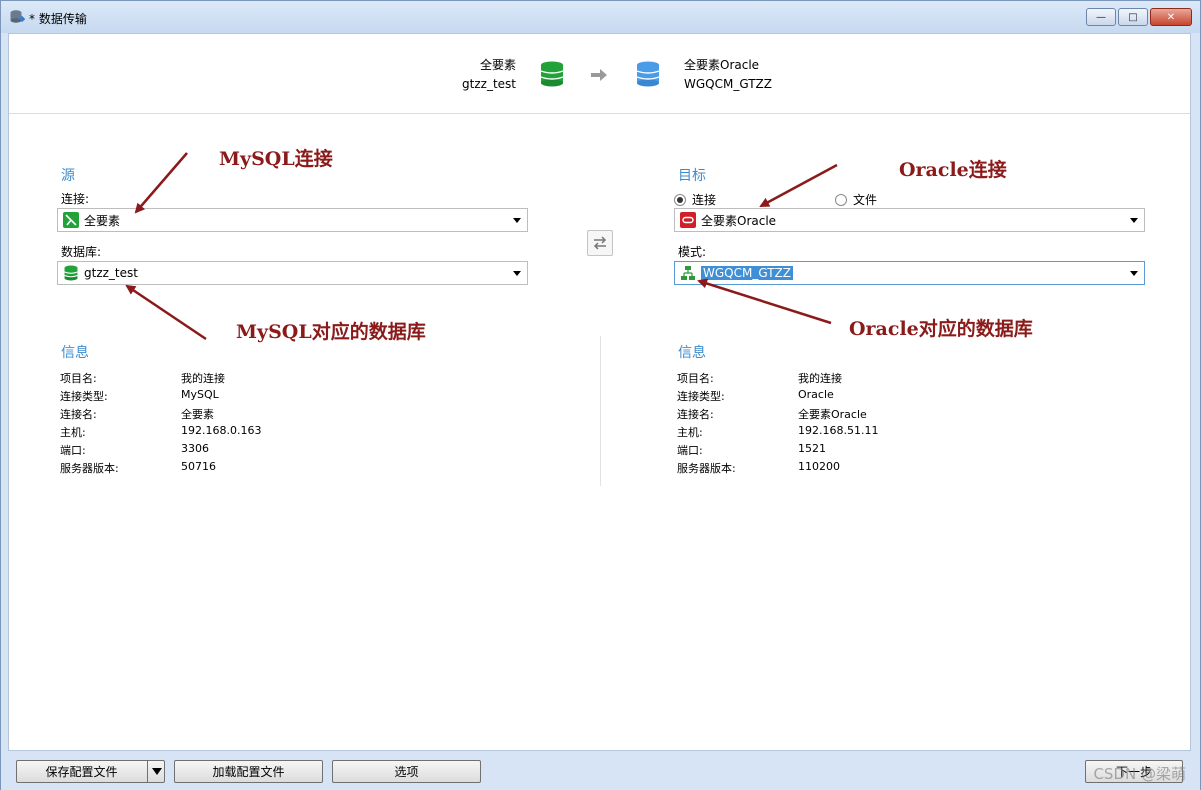 The height and width of the screenshot is (790, 1201). I want to click on close-button: ✕, so click(1171, 17).